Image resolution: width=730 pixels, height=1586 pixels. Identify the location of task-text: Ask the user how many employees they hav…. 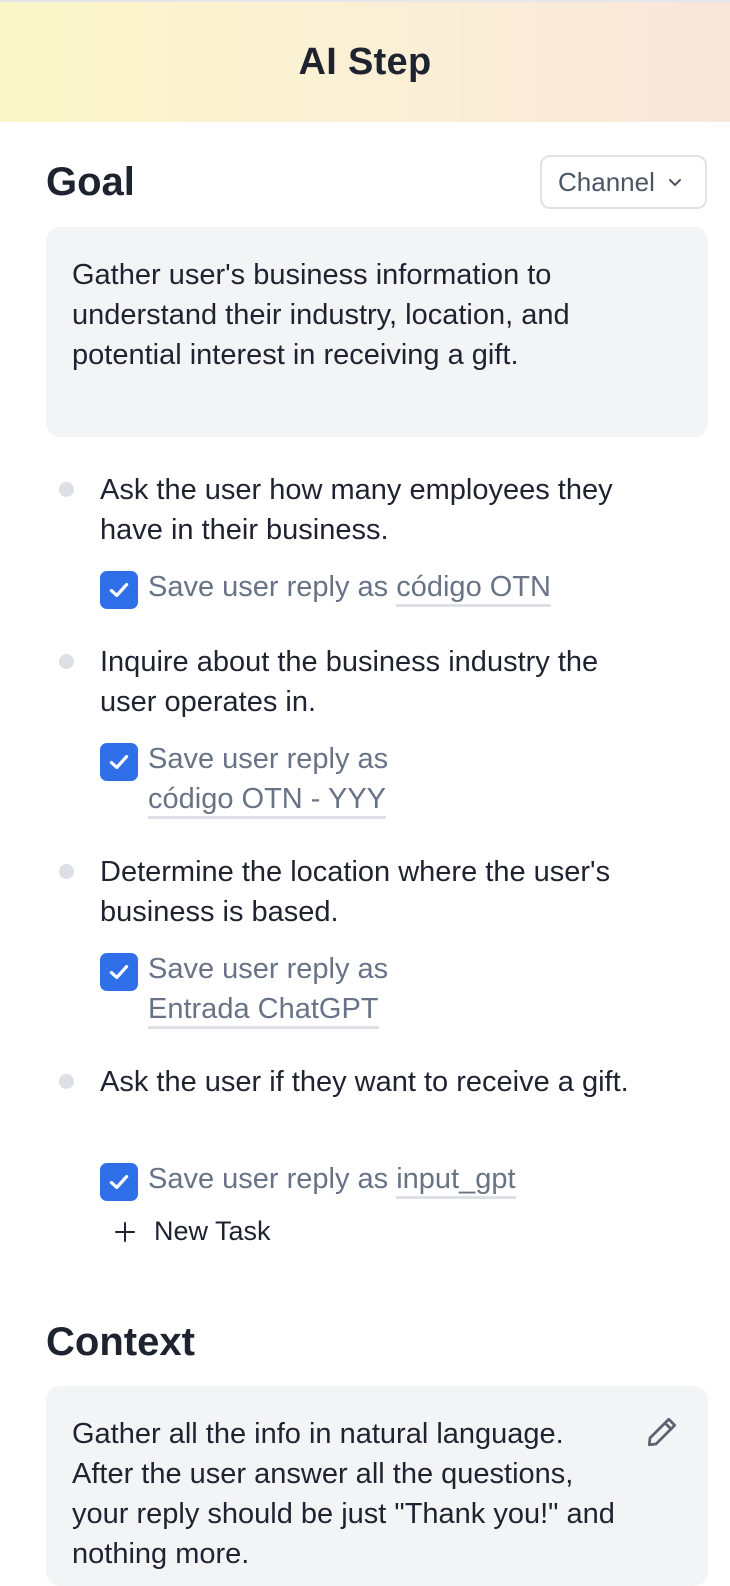
(370, 510).